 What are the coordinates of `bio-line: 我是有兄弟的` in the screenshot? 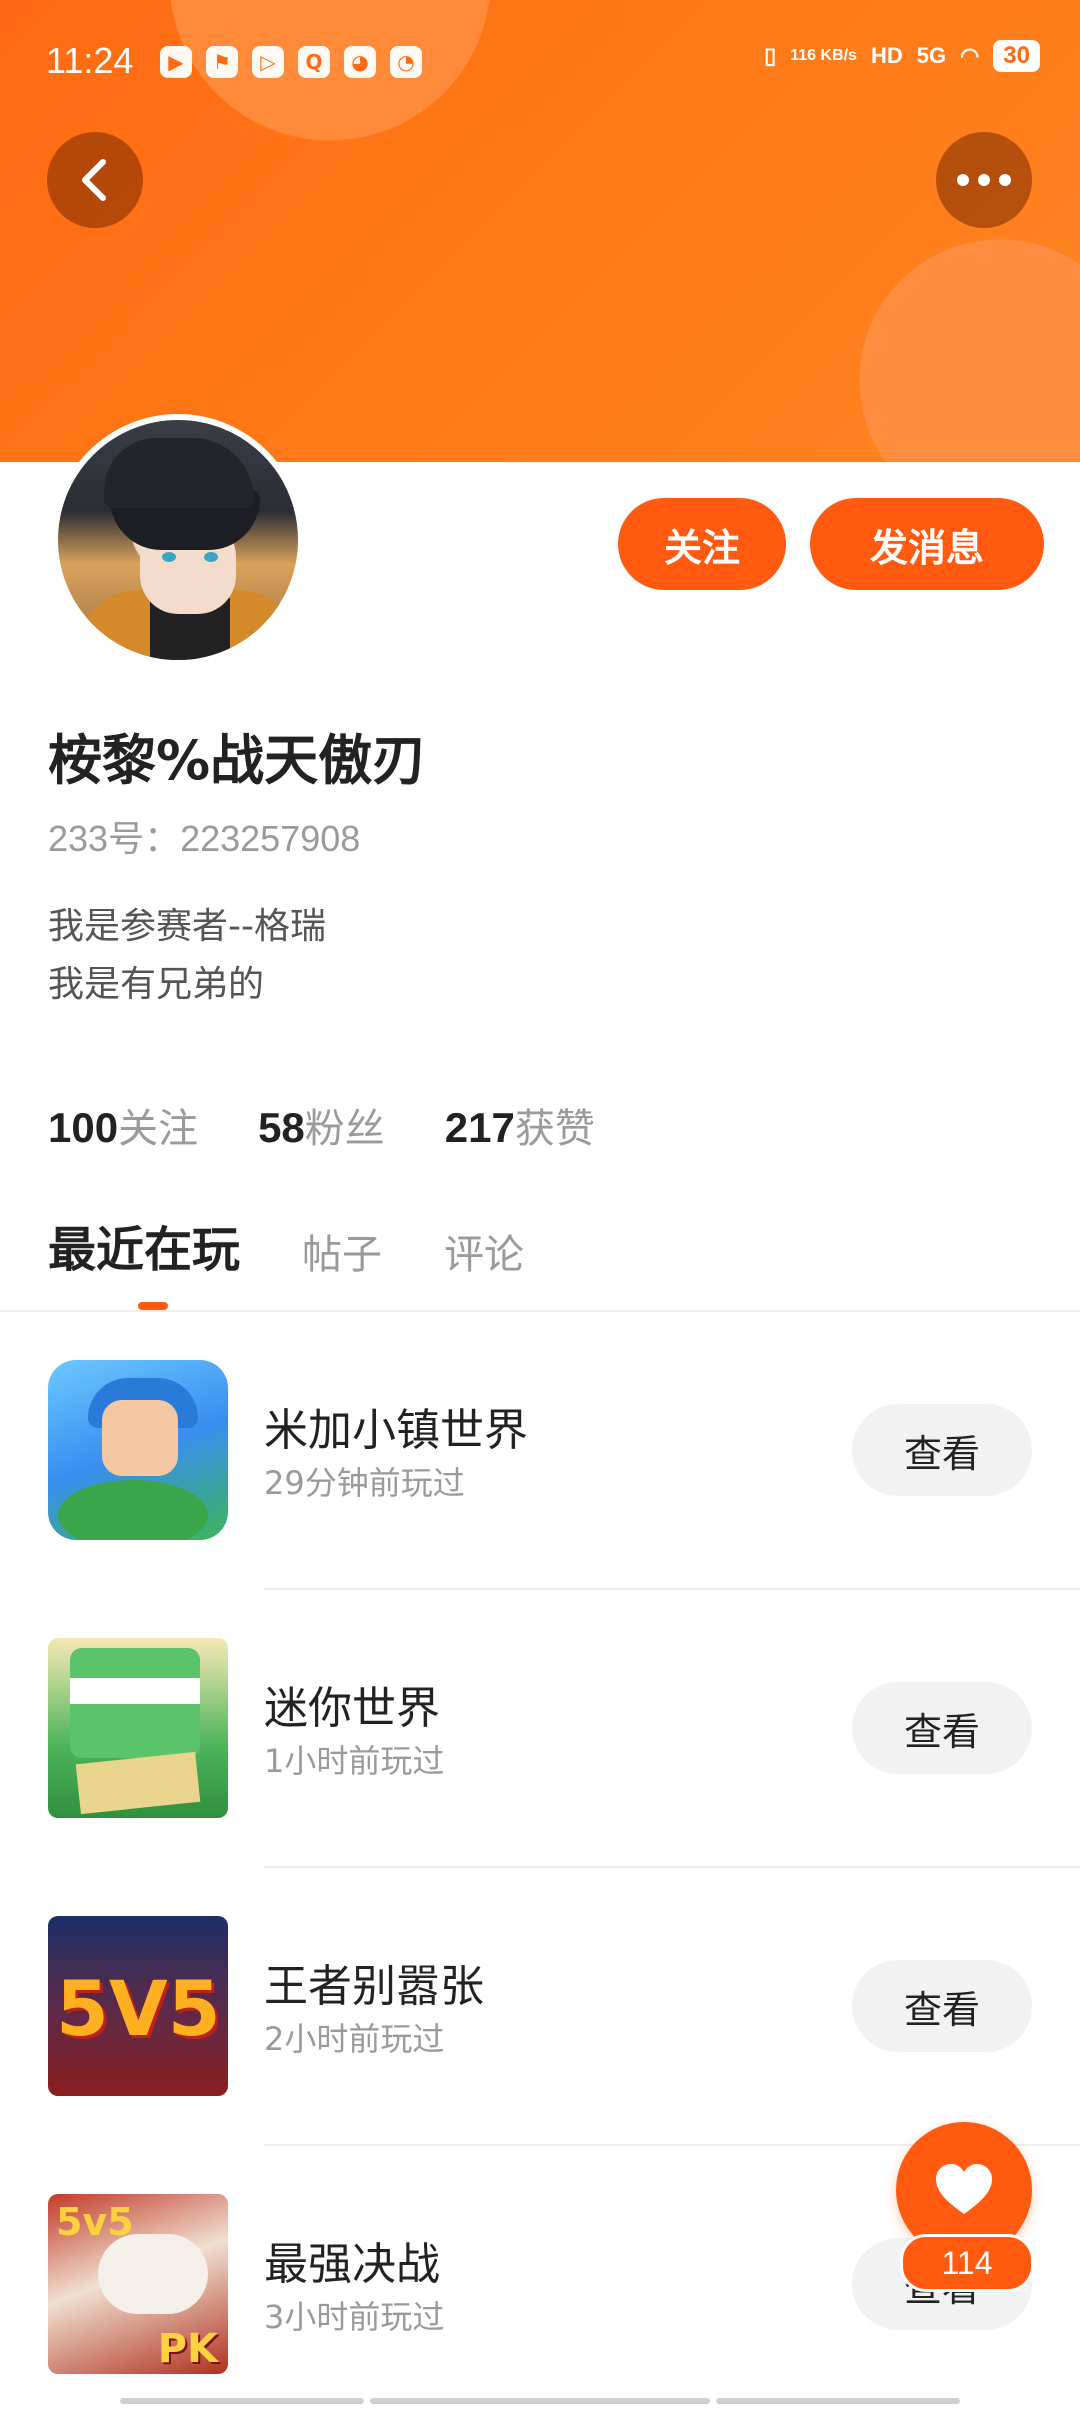 It's located at (156, 984).